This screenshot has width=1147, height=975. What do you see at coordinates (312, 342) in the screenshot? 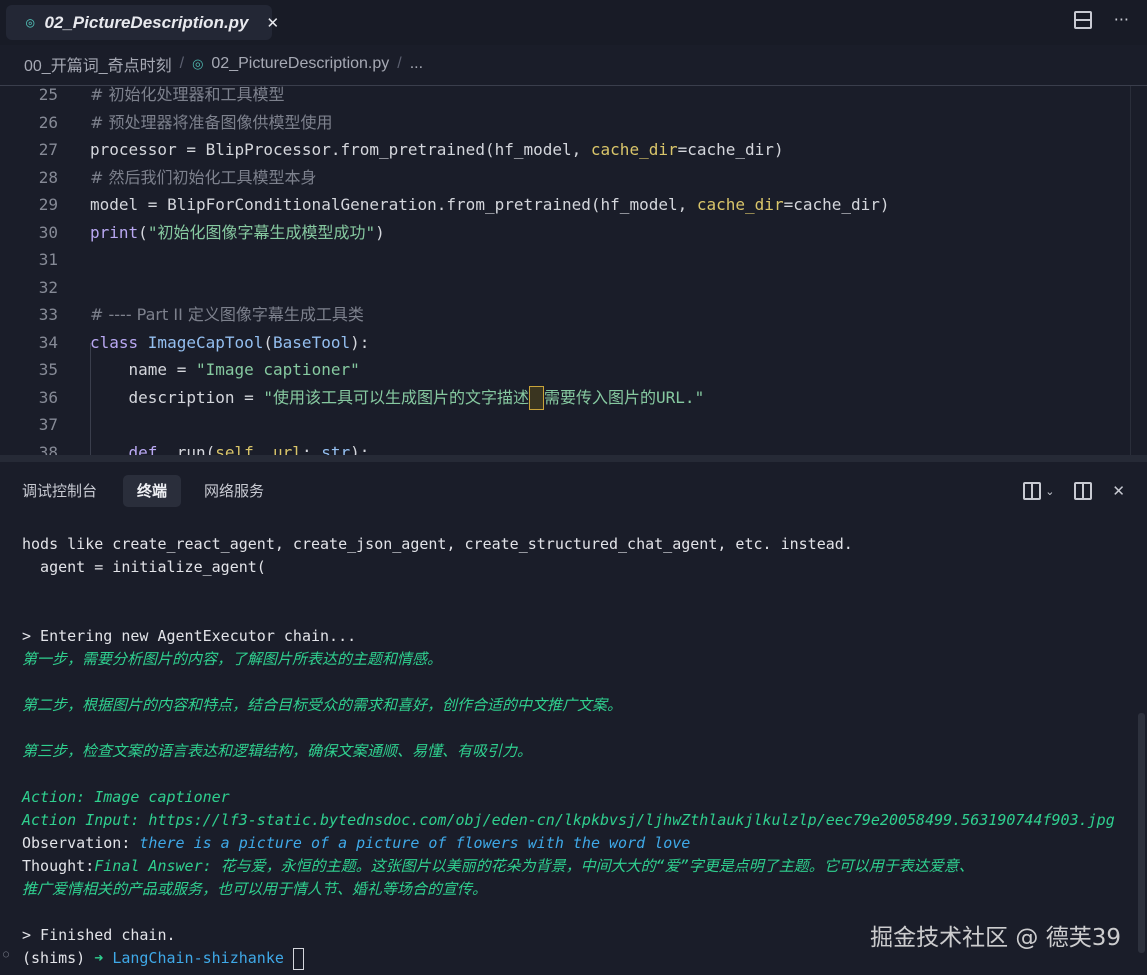
I see `code-token: BaseTool` at bounding box center [312, 342].